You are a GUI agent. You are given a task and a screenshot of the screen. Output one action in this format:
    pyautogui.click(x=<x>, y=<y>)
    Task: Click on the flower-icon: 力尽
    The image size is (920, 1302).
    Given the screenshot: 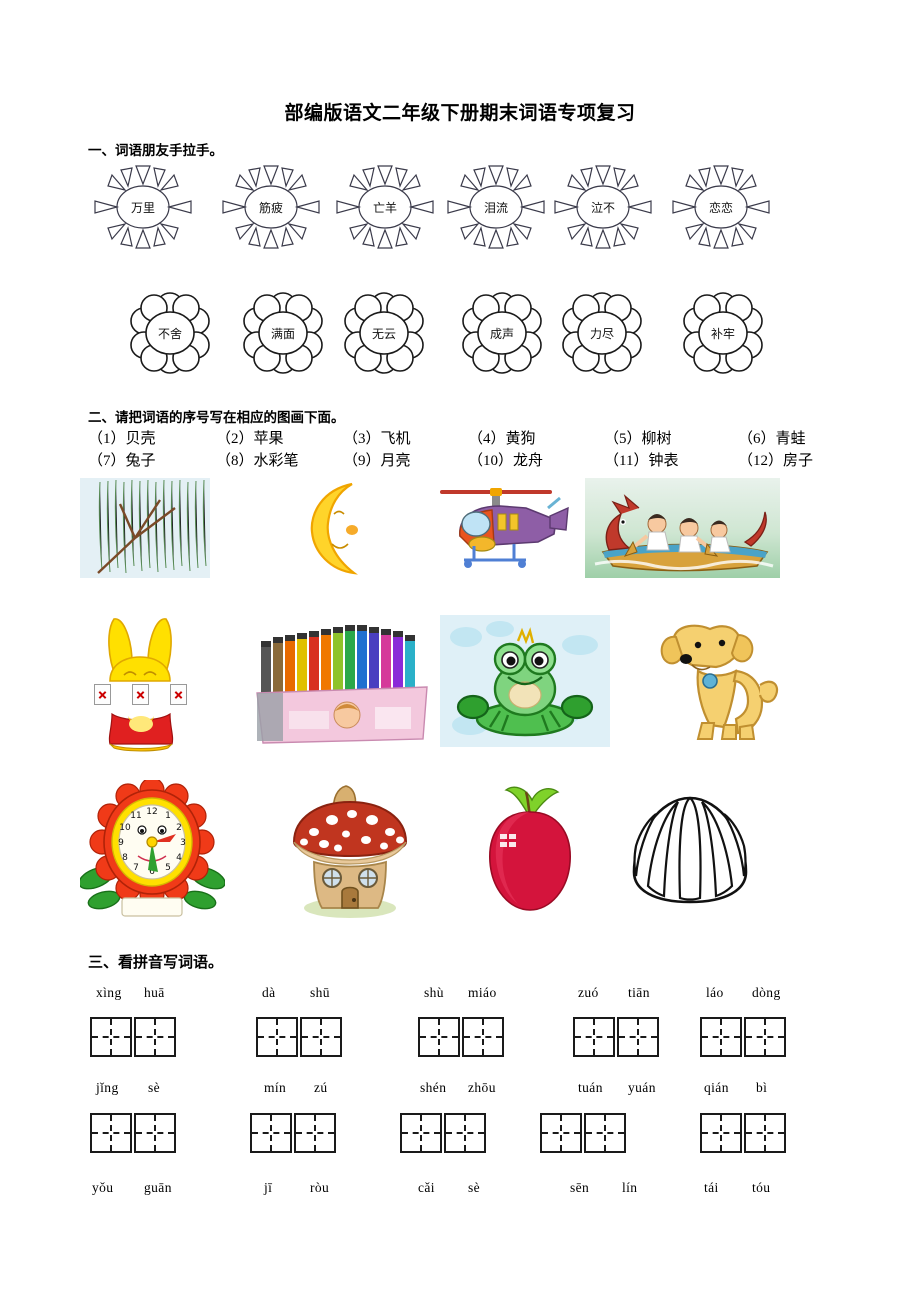 What is the action you would take?
    pyautogui.click(x=602, y=333)
    